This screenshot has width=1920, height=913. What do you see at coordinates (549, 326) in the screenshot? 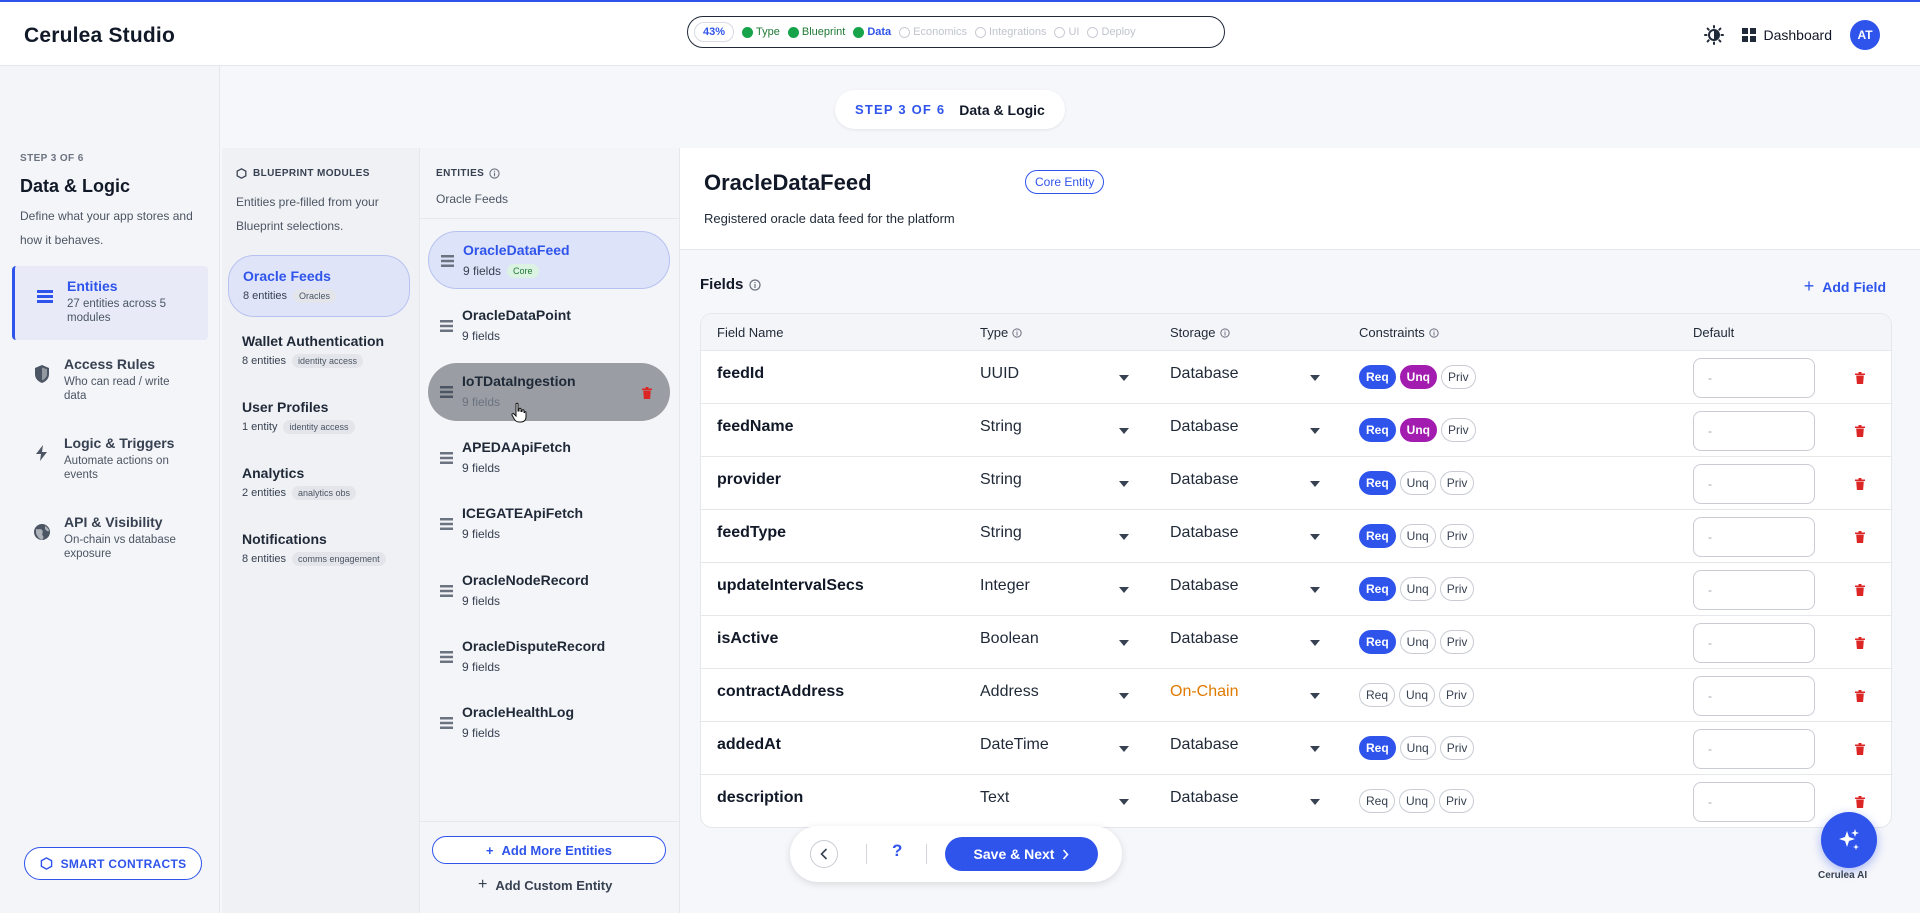
I see `entity-item-oracledatapoint: OracleDataPoint 9 fields` at bounding box center [549, 326].